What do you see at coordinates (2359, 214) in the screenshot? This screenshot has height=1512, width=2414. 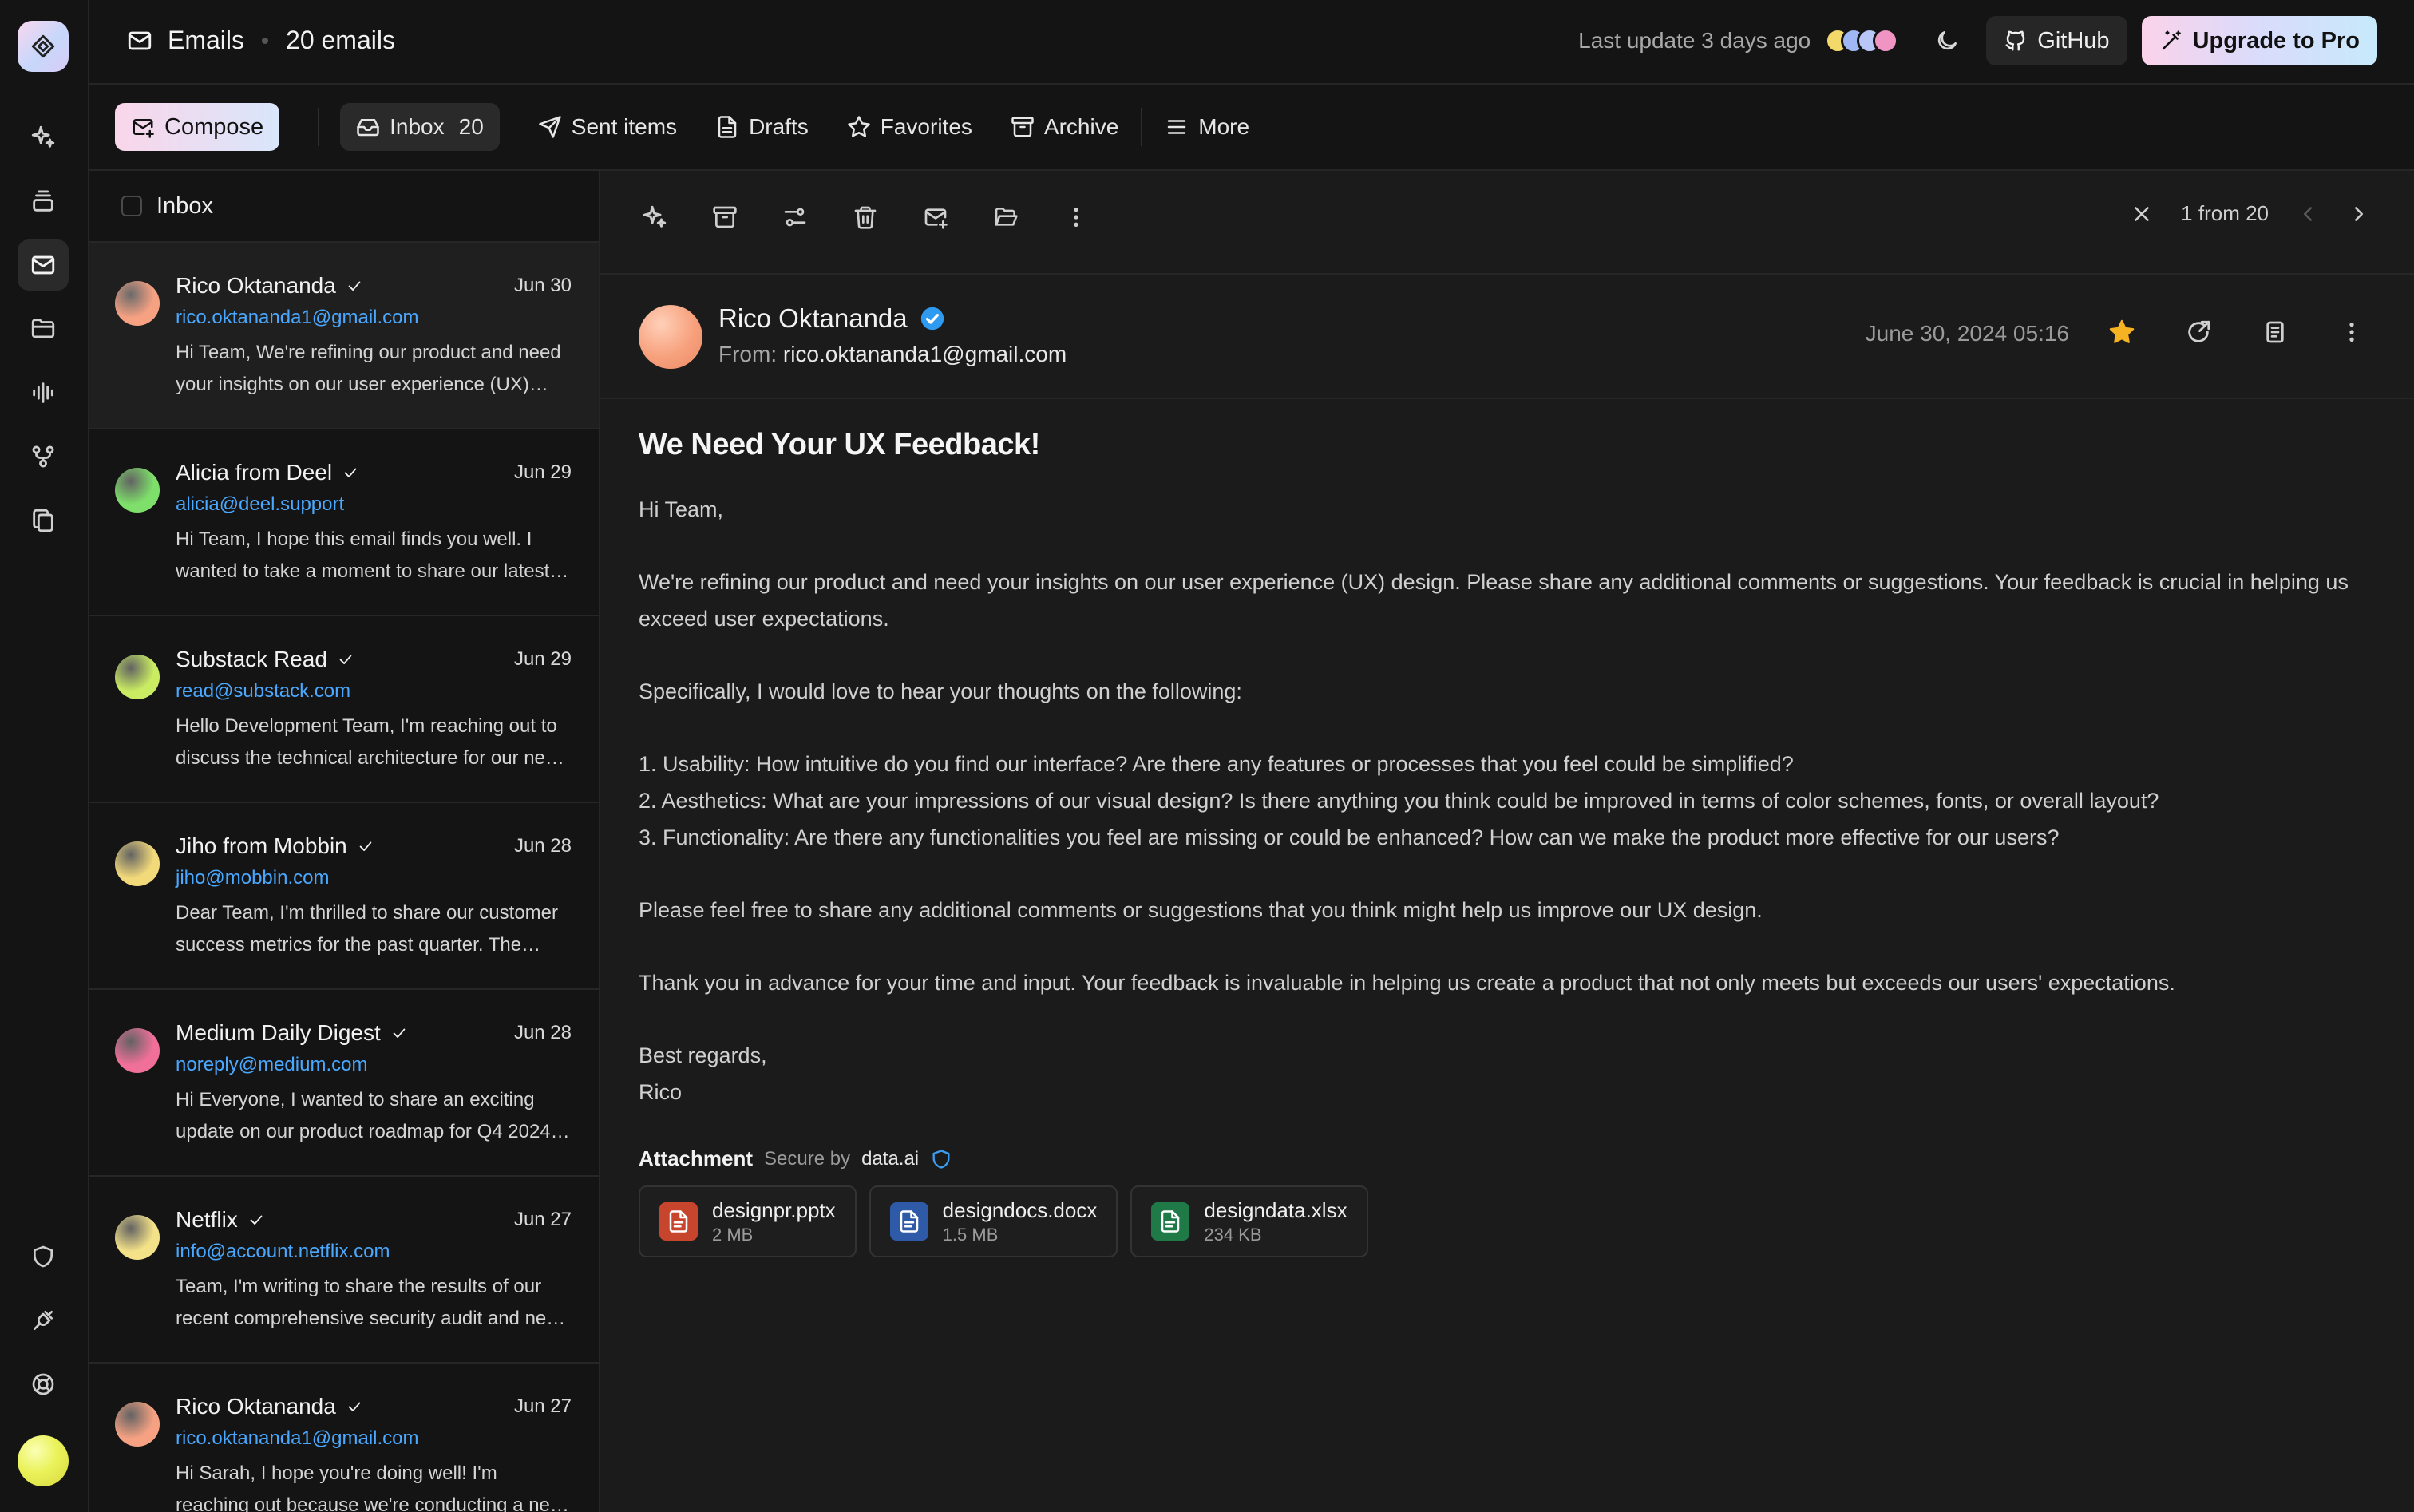 I see `next-message-button` at bounding box center [2359, 214].